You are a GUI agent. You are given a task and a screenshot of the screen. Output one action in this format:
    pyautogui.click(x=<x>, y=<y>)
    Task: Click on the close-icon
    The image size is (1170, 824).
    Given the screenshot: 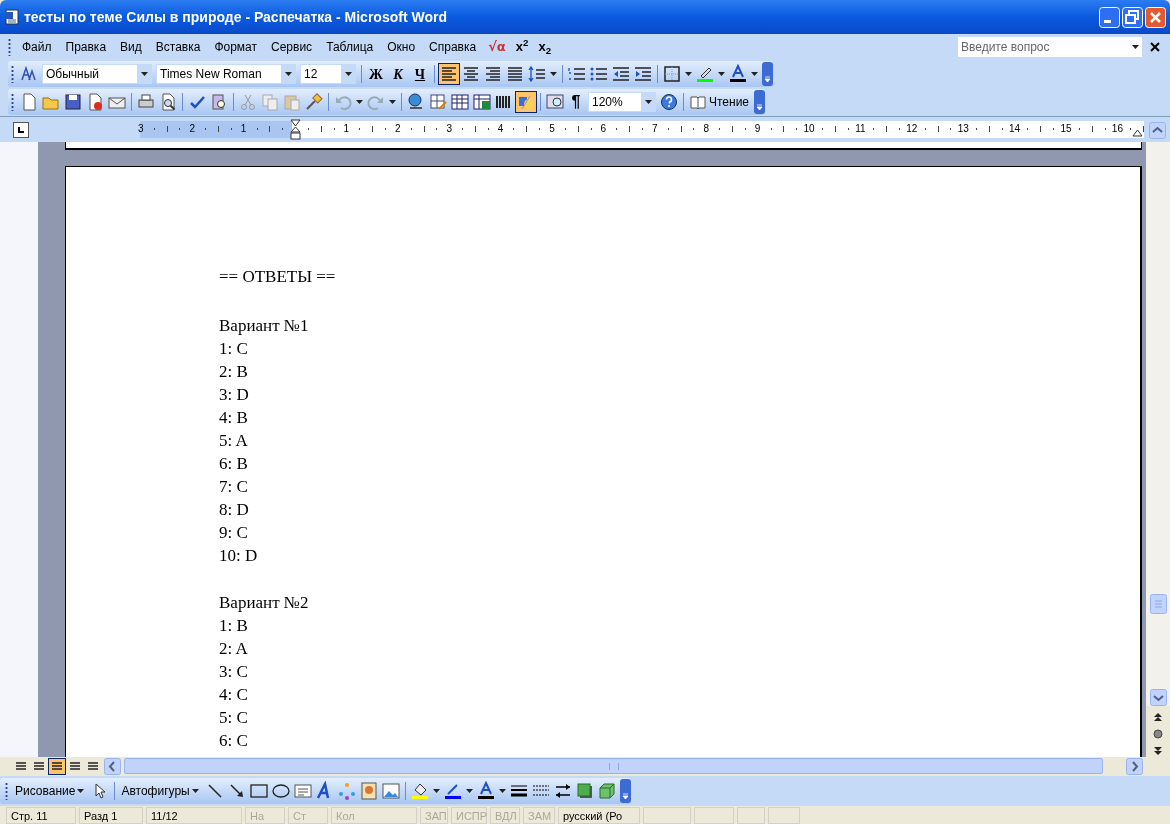 What is the action you would take?
    pyautogui.click(x=1155, y=47)
    